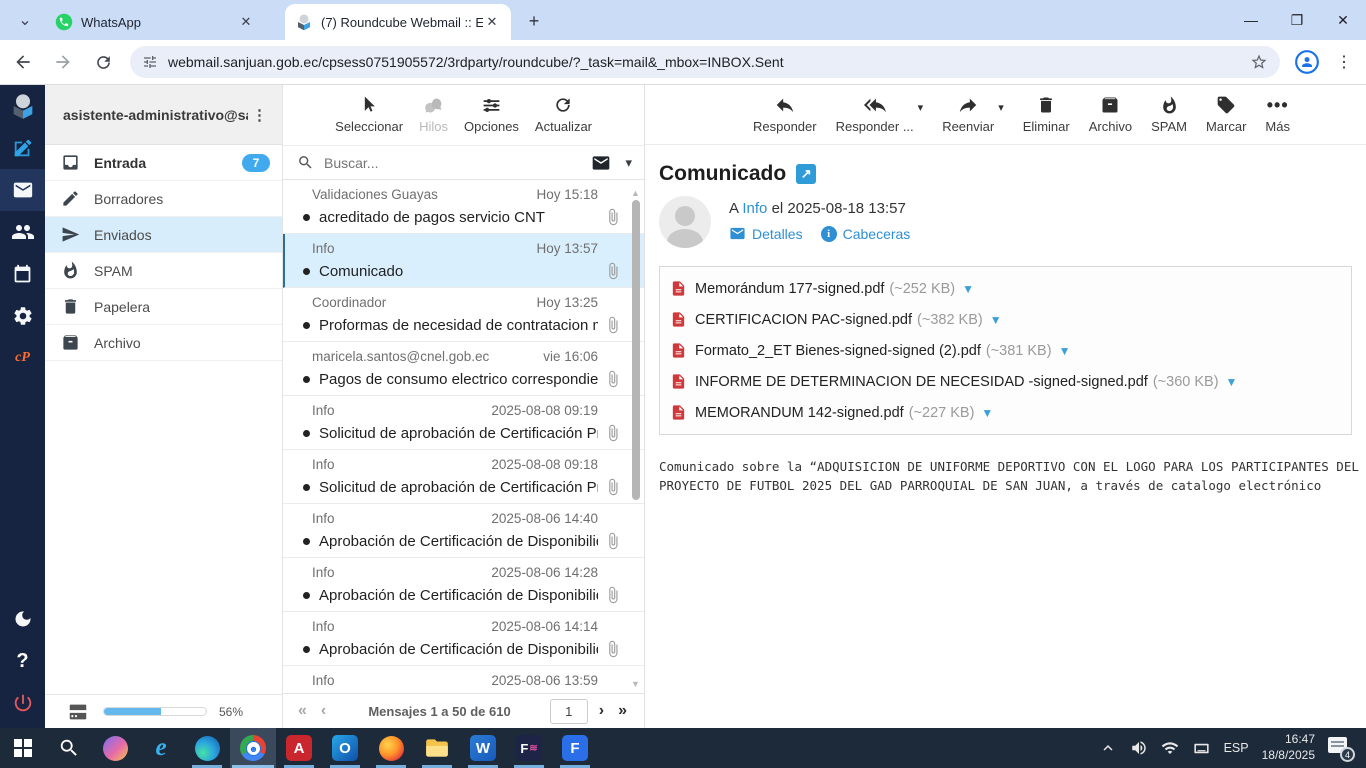 The image size is (1366, 768). I want to click on tab-search-button: ⌄, so click(25, 20).